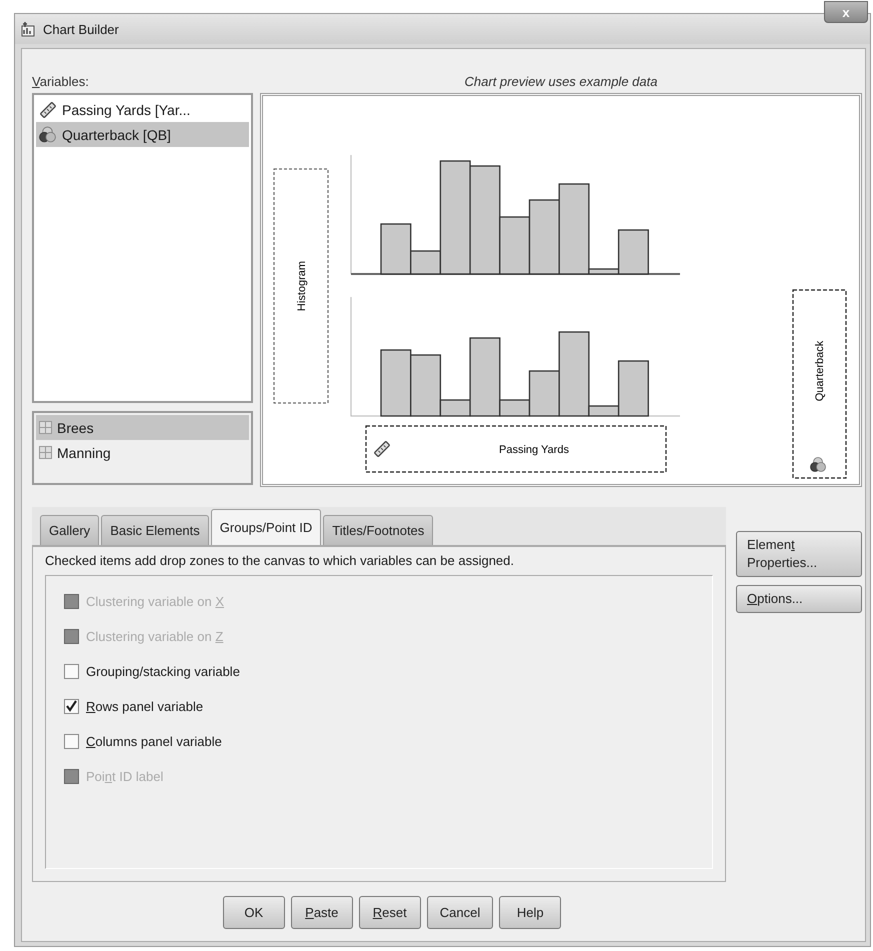 The width and height of the screenshot is (873, 951). What do you see at coordinates (516, 449) in the screenshot?
I see `x-axis-drop-zone: Passing Yards` at bounding box center [516, 449].